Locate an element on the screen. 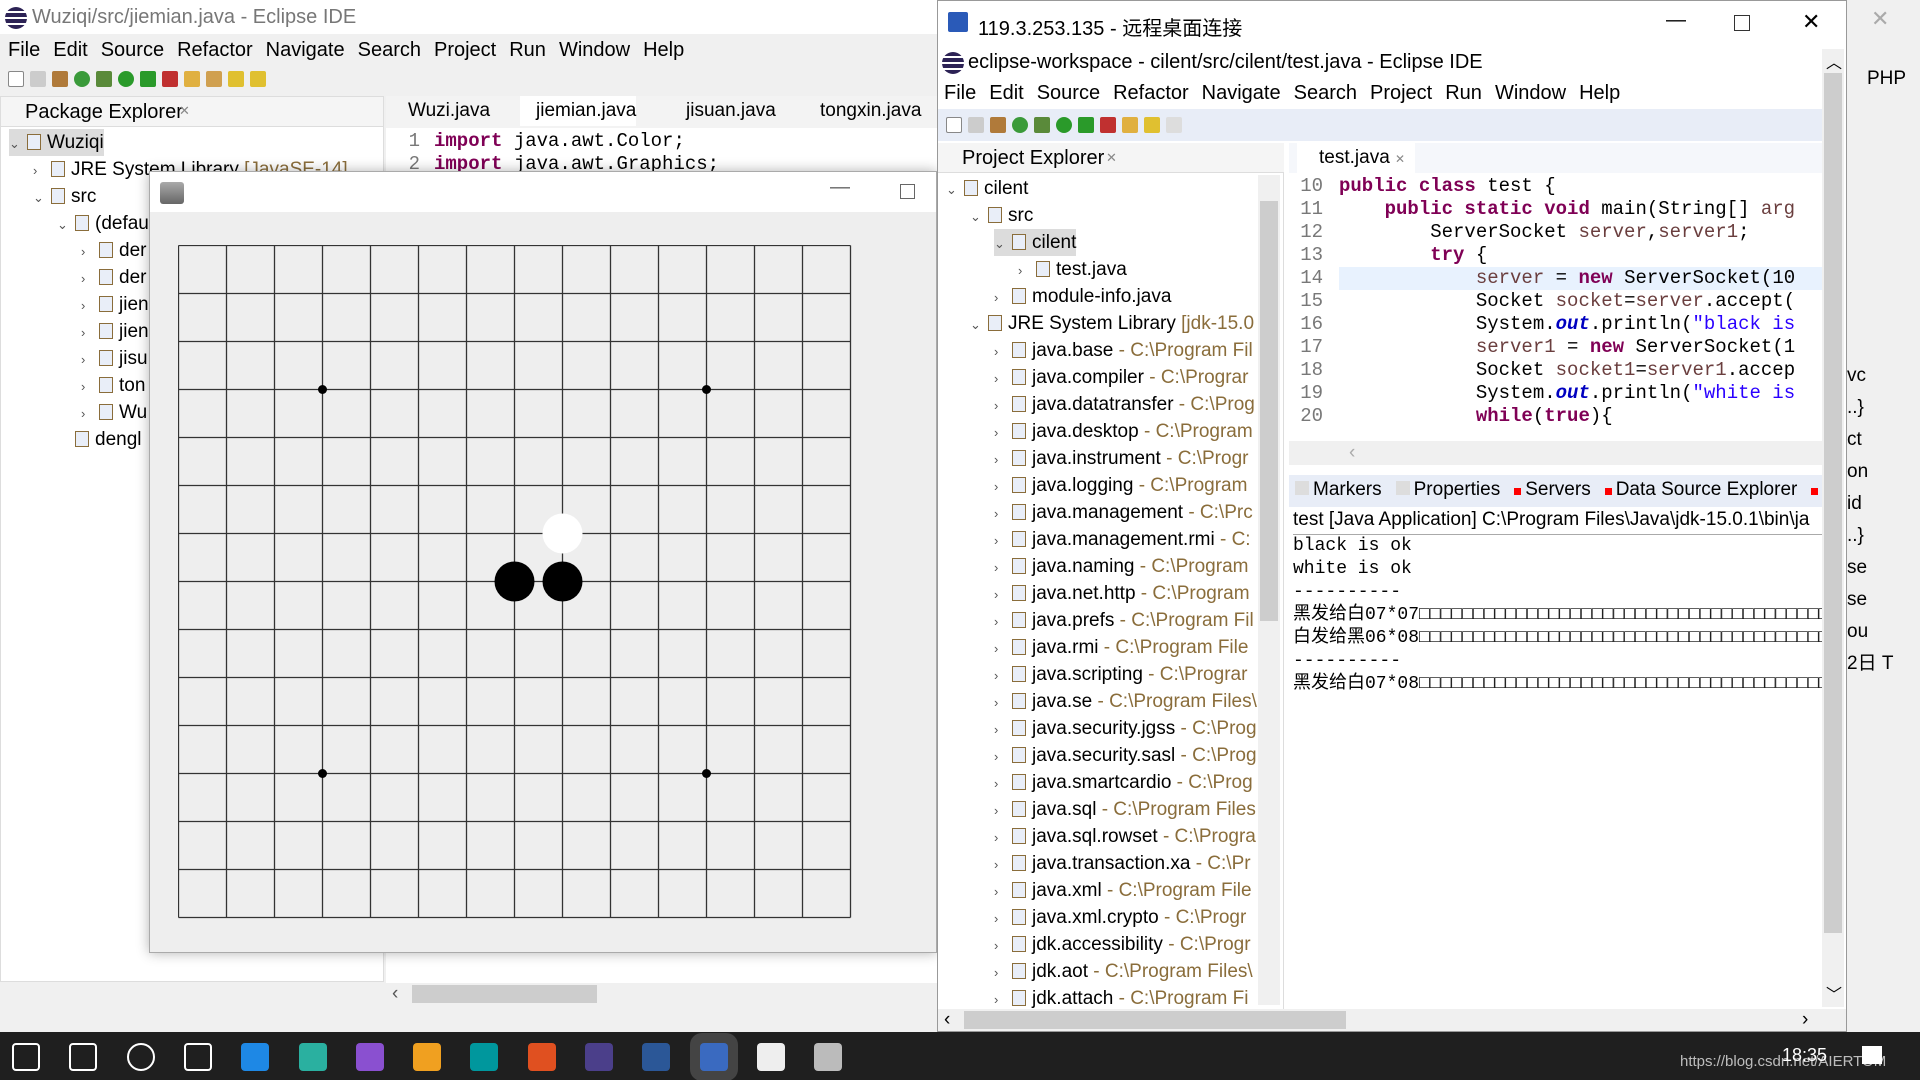 The image size is (1920, 1080). console-tab: Properties is located at coordinates (1447, 490).